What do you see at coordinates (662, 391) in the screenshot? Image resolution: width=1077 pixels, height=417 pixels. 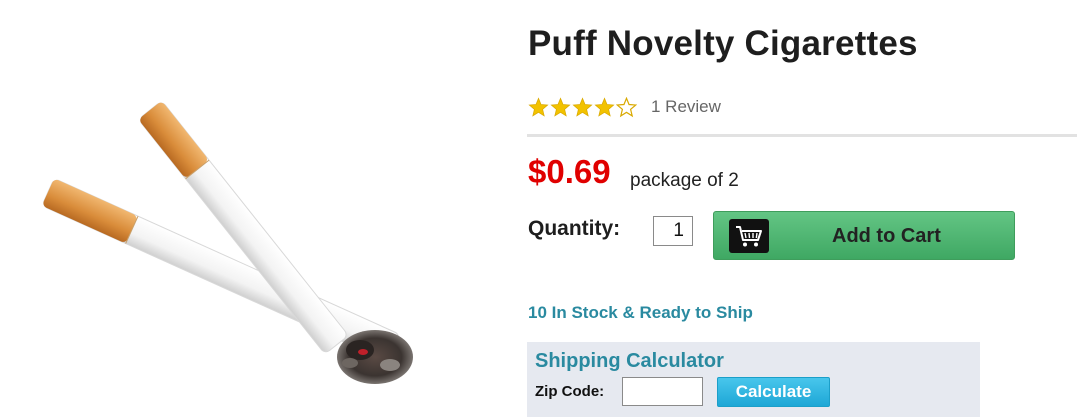 I see `zip-code-input` at bounding box center [662, 391].